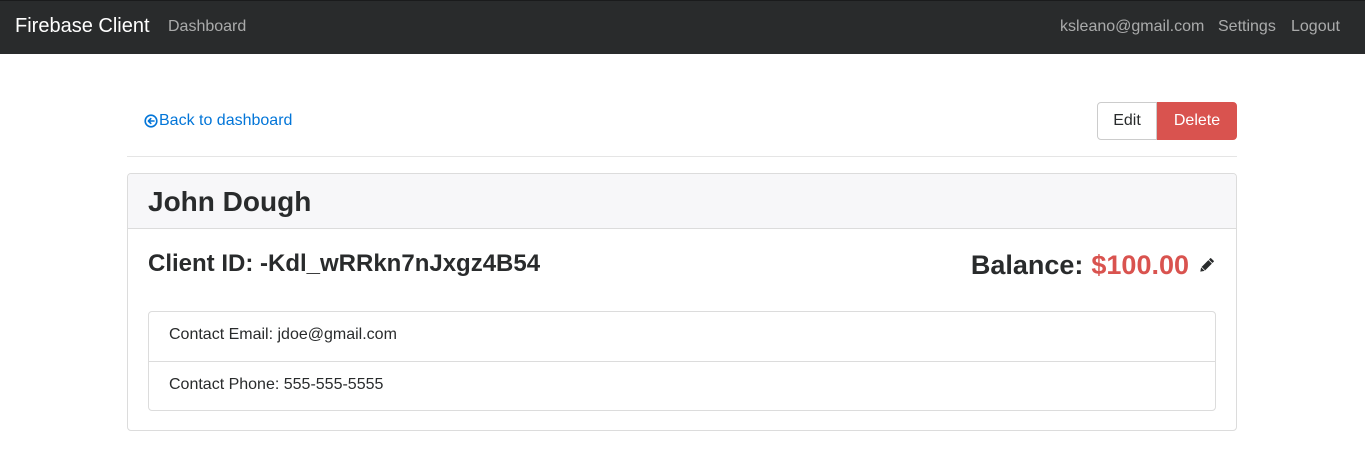 This screenshot has width=1365, height=467. What do you see at coordinates (1127, 121) in the screenshot?
I see `edit-button: Edit` at bounding box center [1127, 121].